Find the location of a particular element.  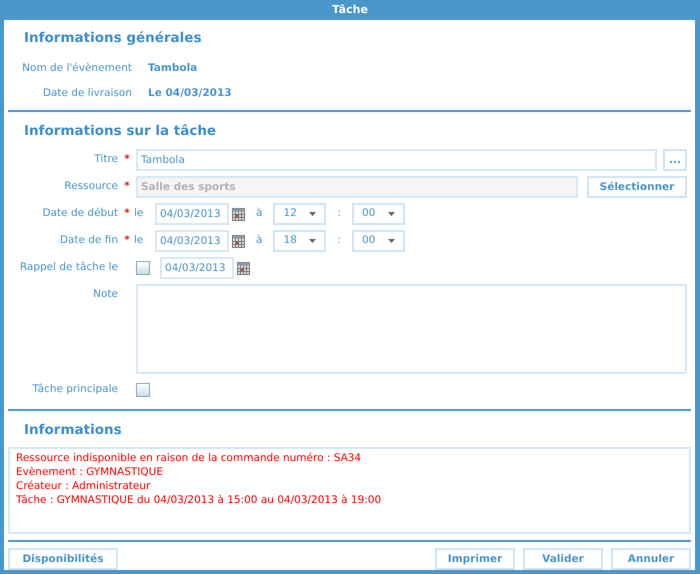

info-line: Evènement : GYMNASTIQUE is located at coordinates (90, 471).